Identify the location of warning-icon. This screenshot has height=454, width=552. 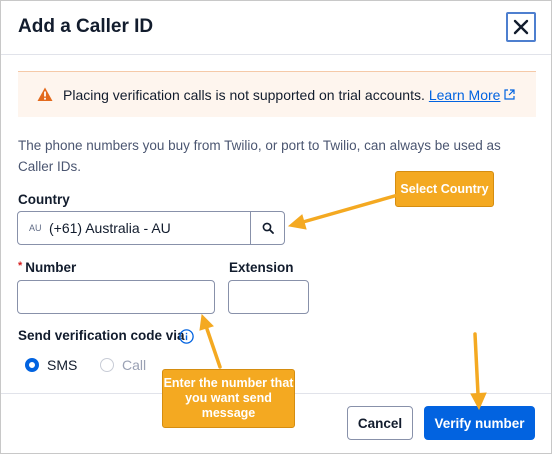
(45, 94).